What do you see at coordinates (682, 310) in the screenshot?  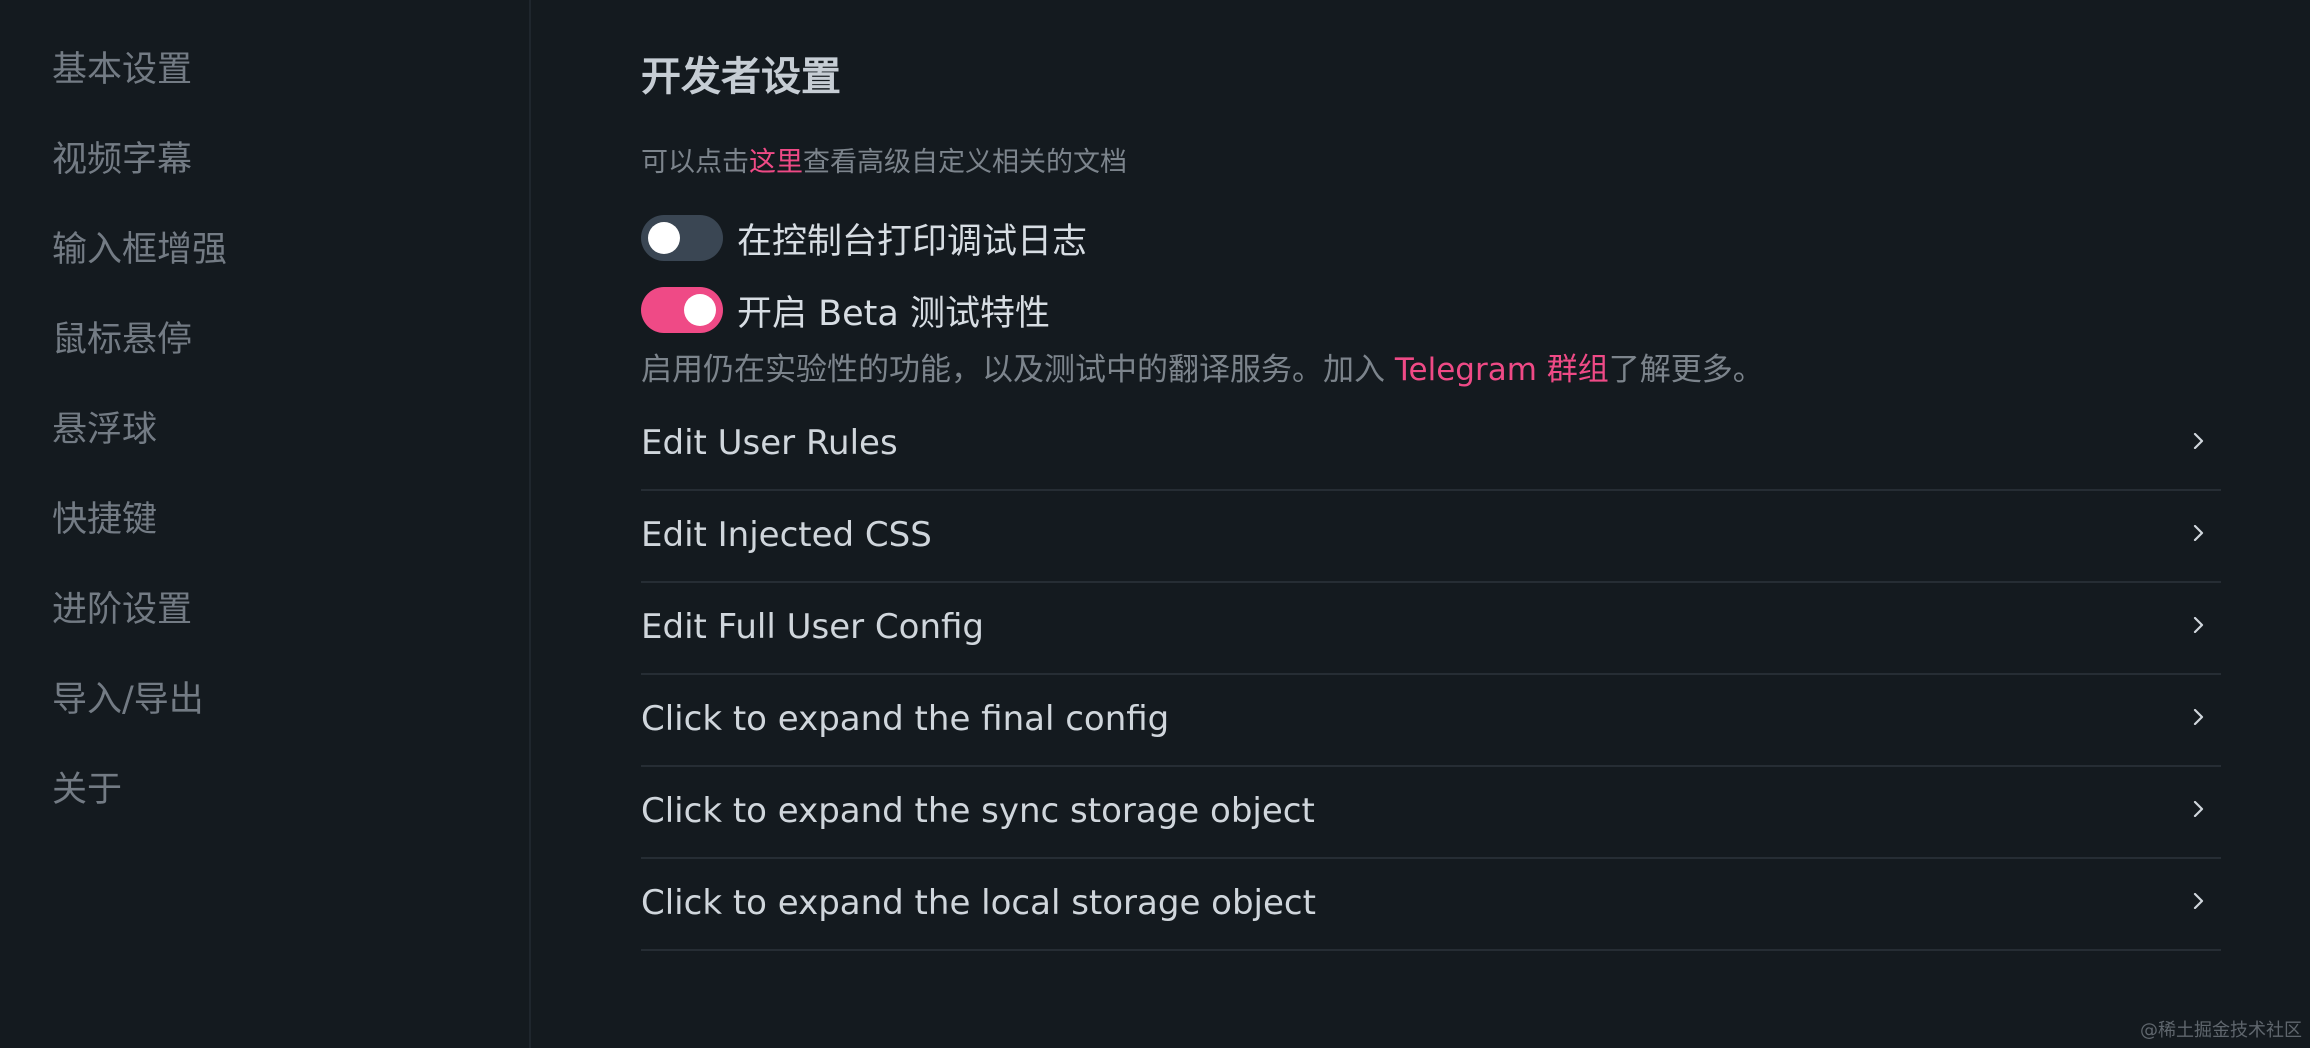 I see `beta-features-toggle` at bounding box center [682, 310].